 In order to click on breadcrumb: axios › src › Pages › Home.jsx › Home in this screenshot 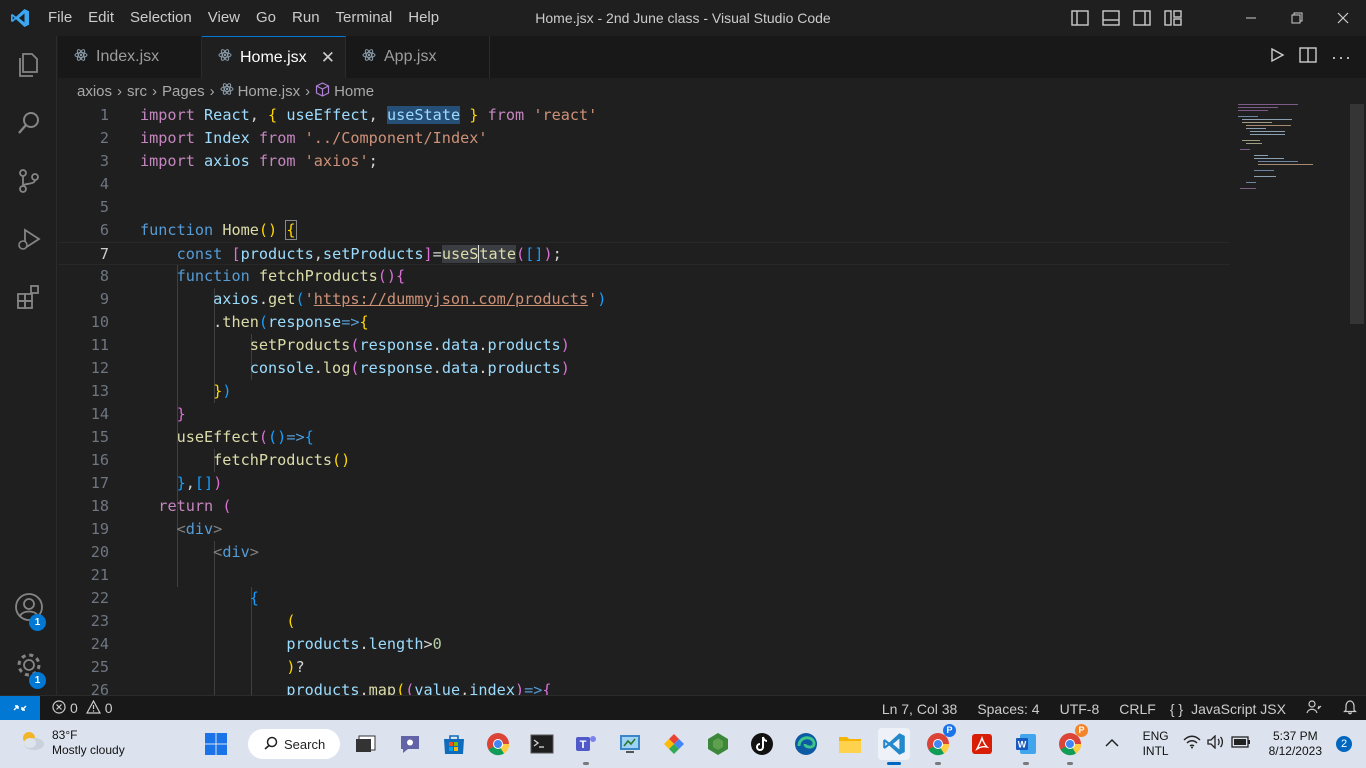, I will do `click(648, 91)`.